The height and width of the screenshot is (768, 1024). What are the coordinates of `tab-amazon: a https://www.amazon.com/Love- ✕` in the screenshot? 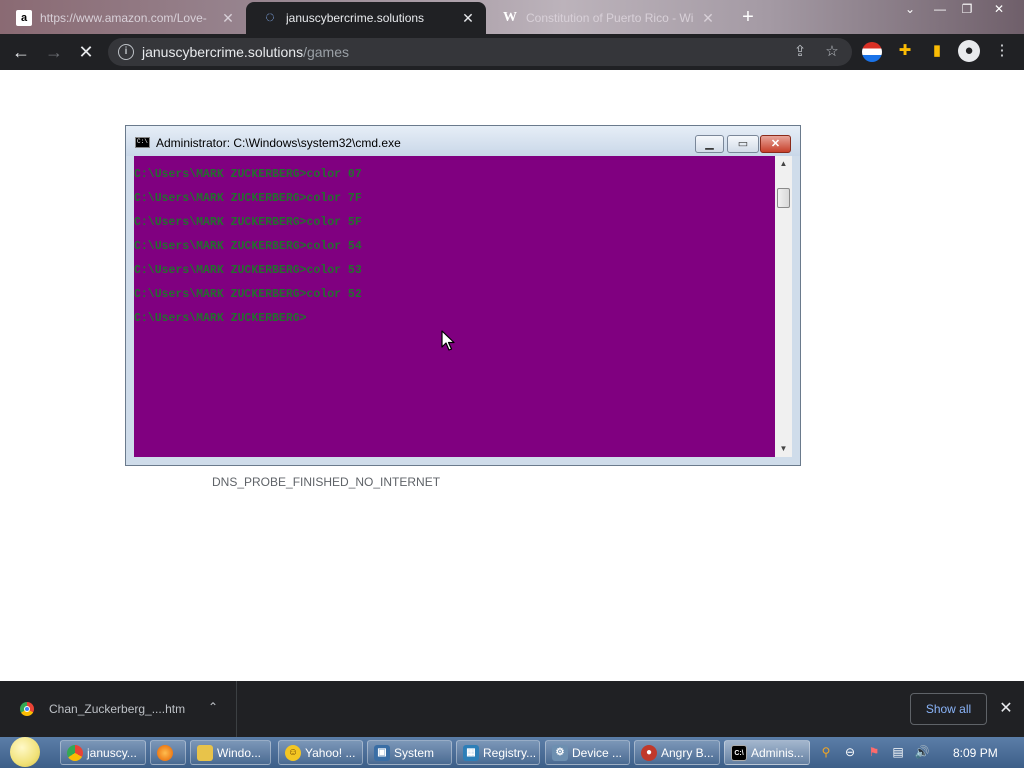 It's located at (123, 18).